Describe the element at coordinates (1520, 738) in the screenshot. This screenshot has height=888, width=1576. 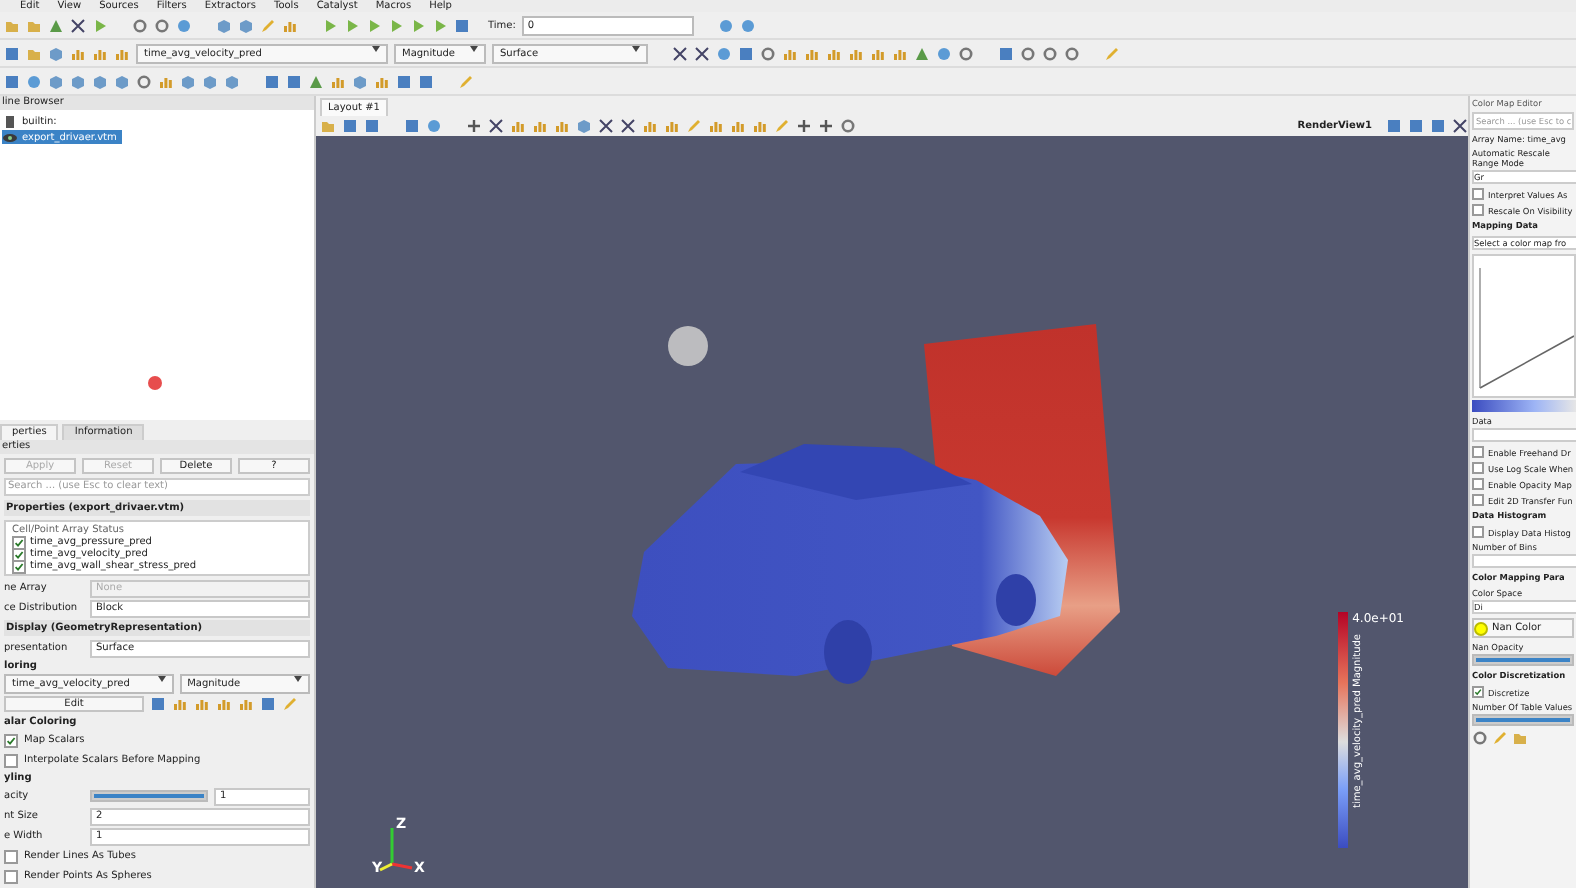
I see `folder-icon` at that location.